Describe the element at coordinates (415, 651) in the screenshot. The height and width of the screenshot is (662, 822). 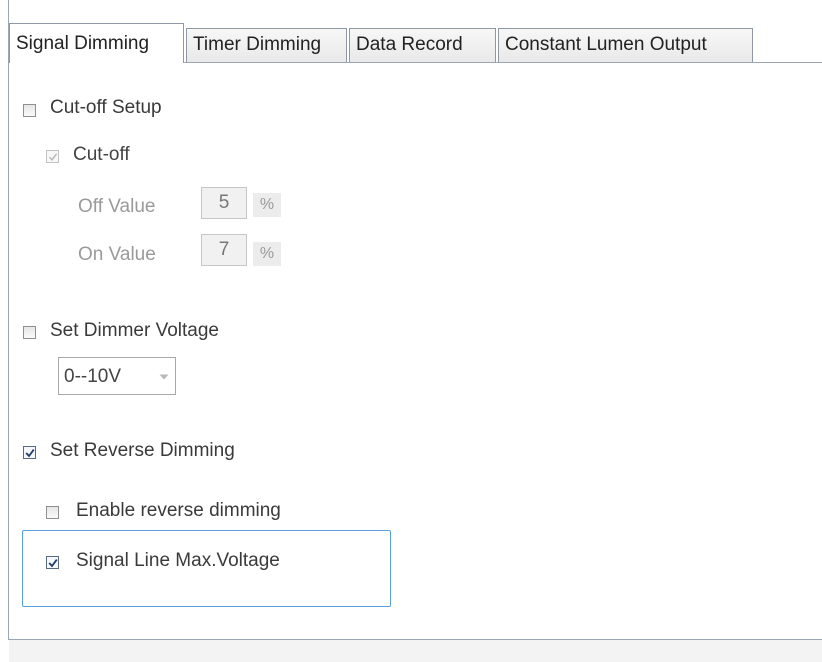
I see `status-strip` at that location.